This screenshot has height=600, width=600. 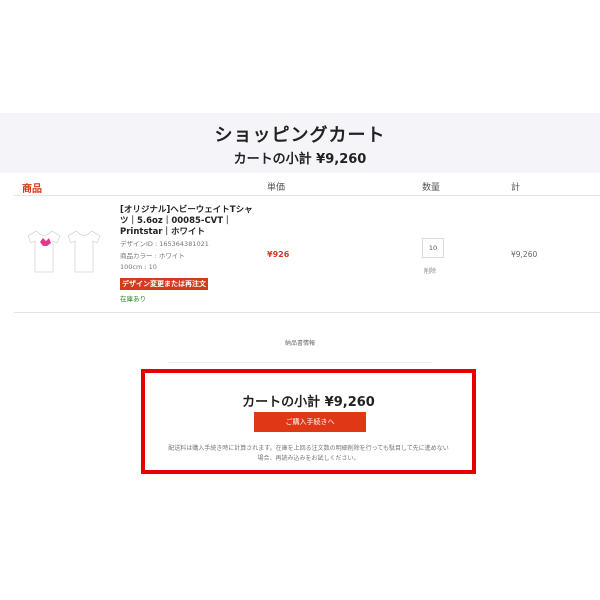 I want to click on product-color: 商品カラー : ホワイト, so click(x=152, y=256).